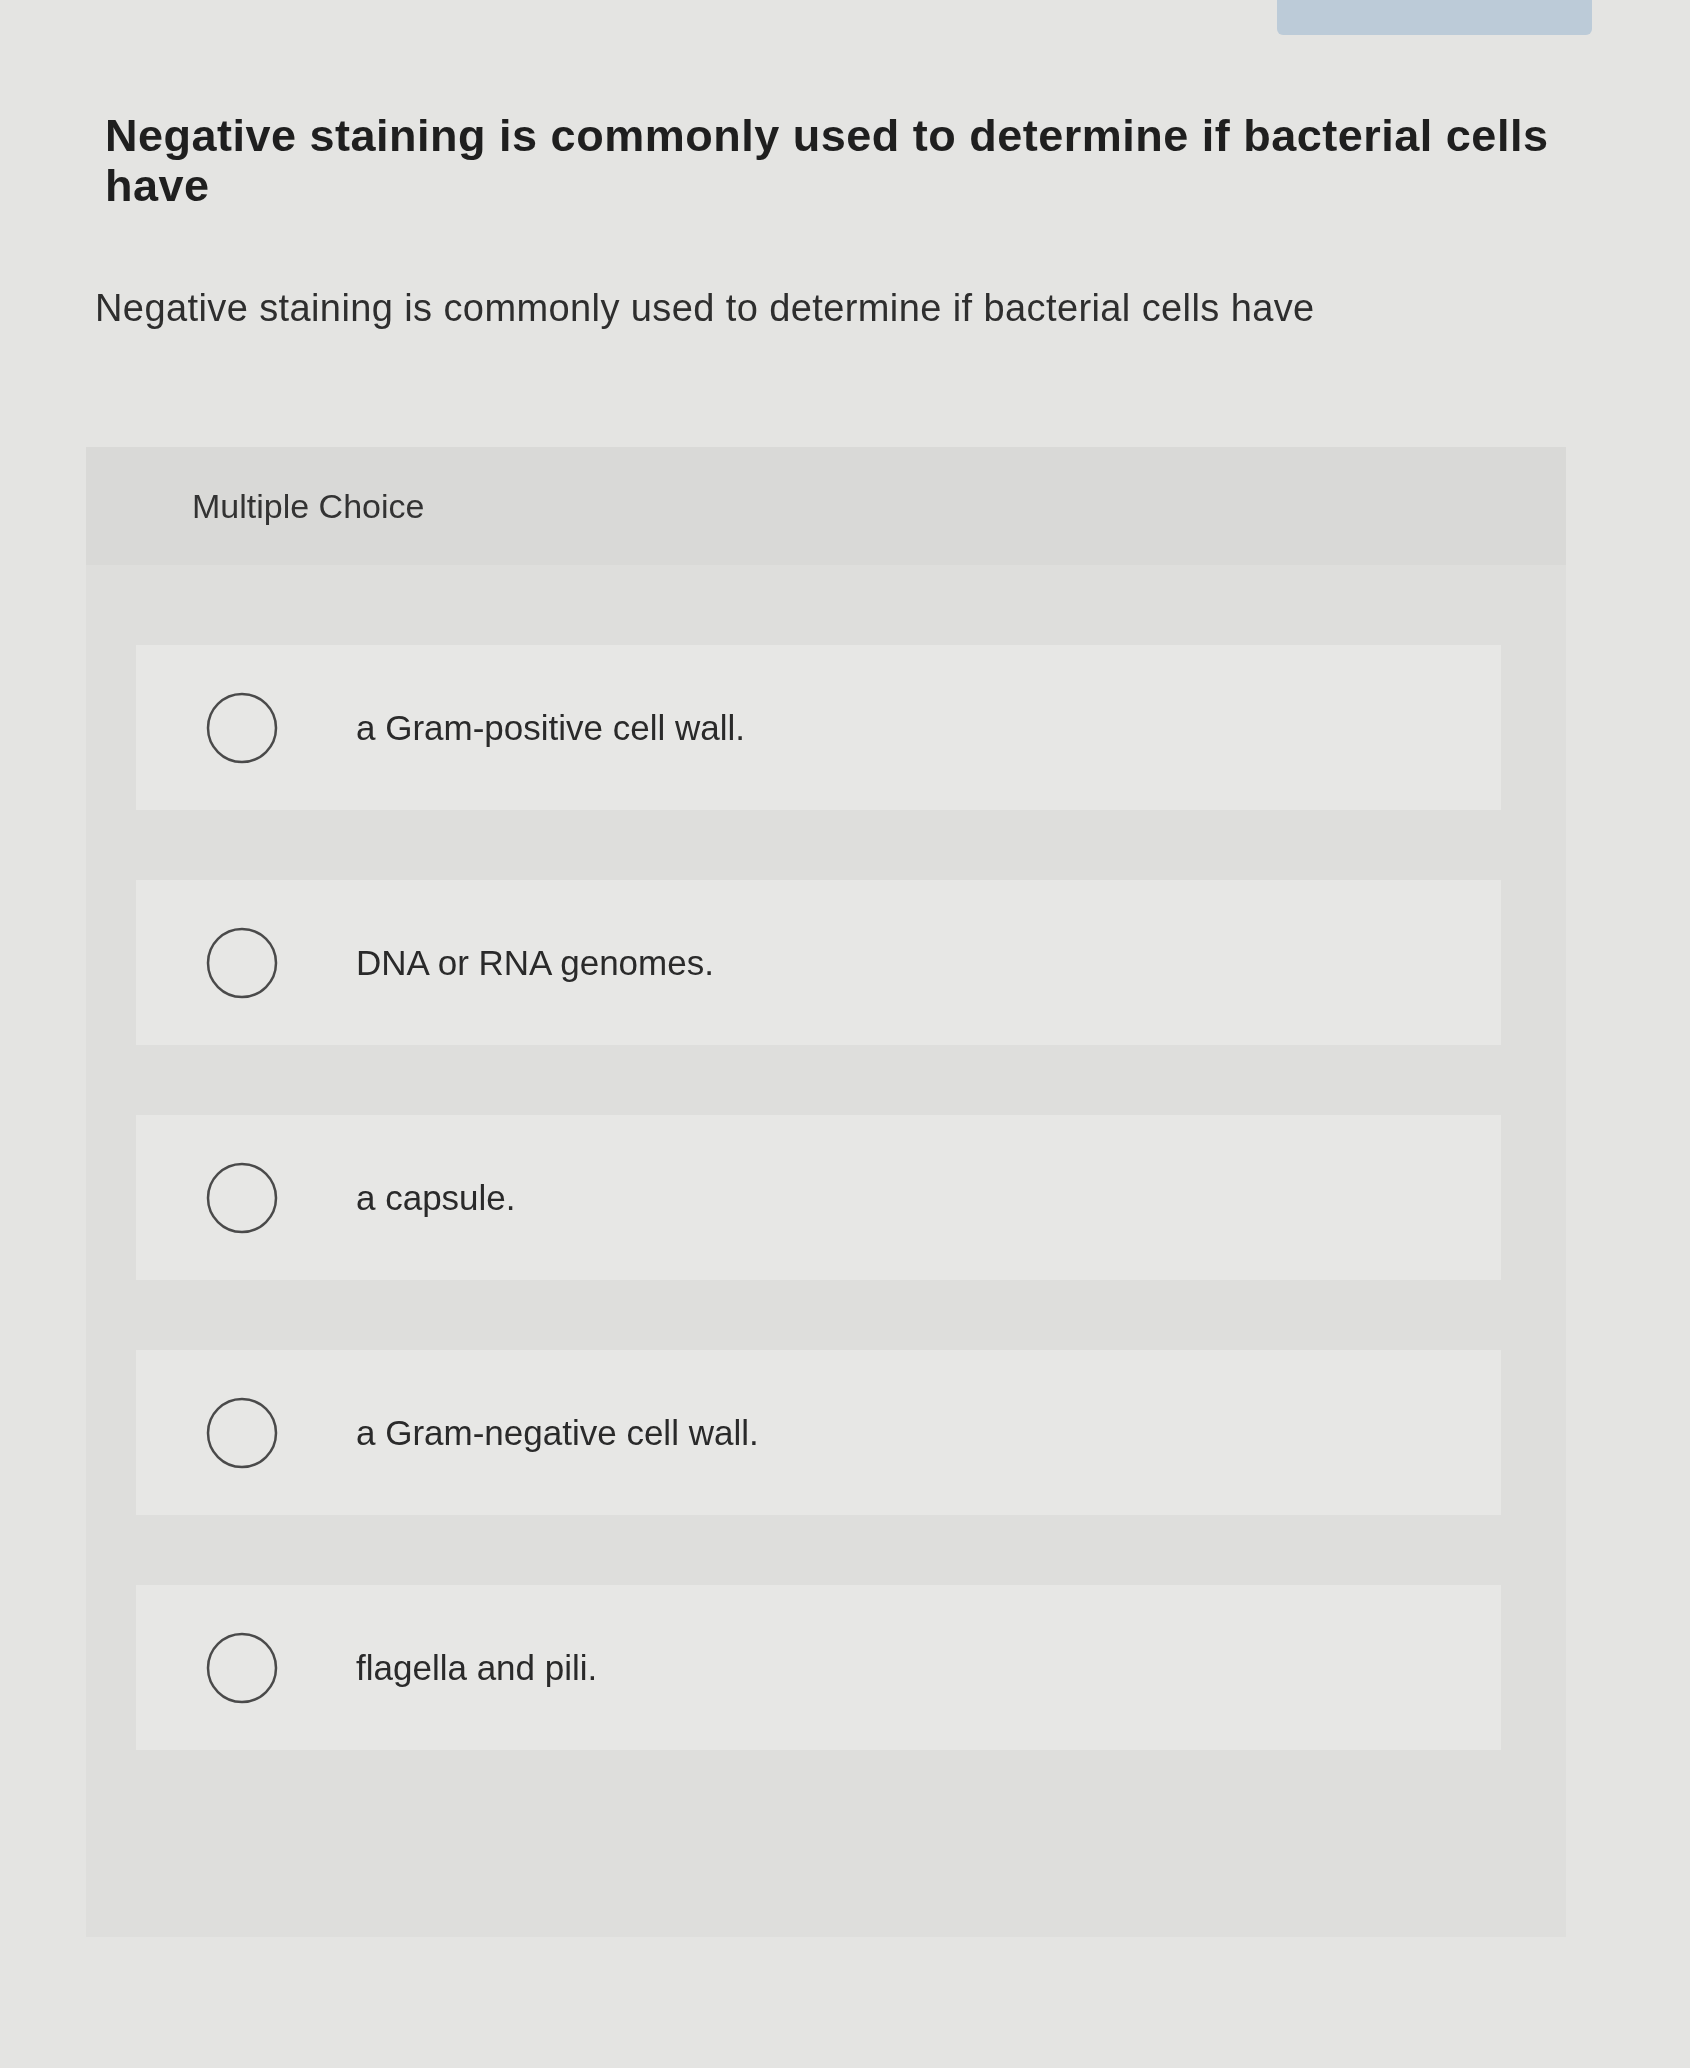 This screenshot has height=2068, width=1690. I want to click on answer-option: DNA or RNA genomes., so click(818, 962).